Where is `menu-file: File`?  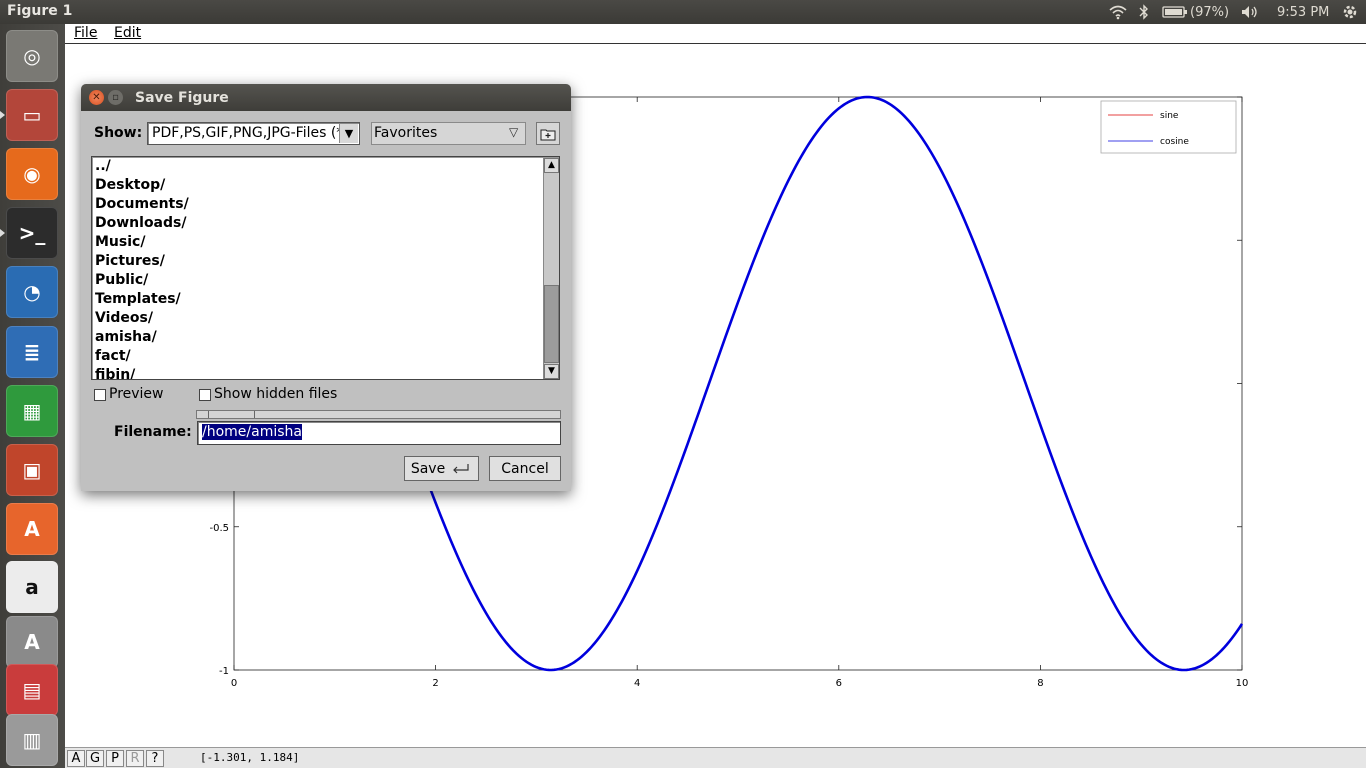
menu-file: File is located at coordinates (85, 33).